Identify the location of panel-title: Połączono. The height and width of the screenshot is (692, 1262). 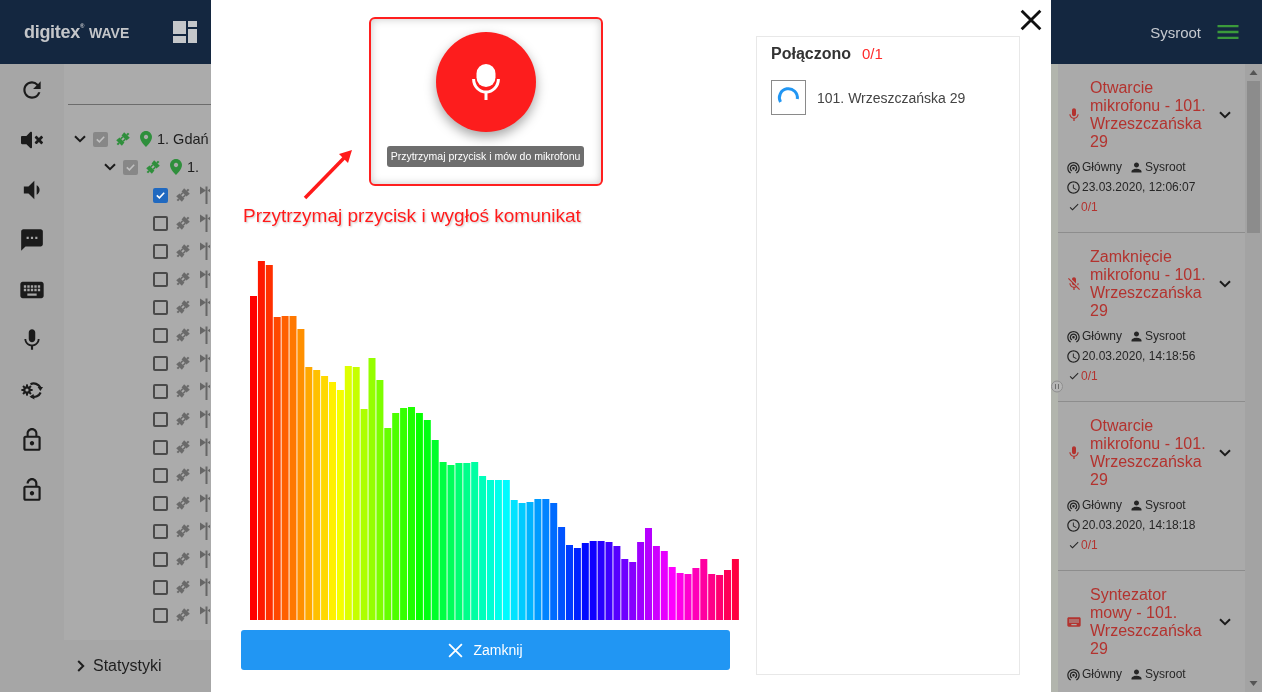
(811, 54).